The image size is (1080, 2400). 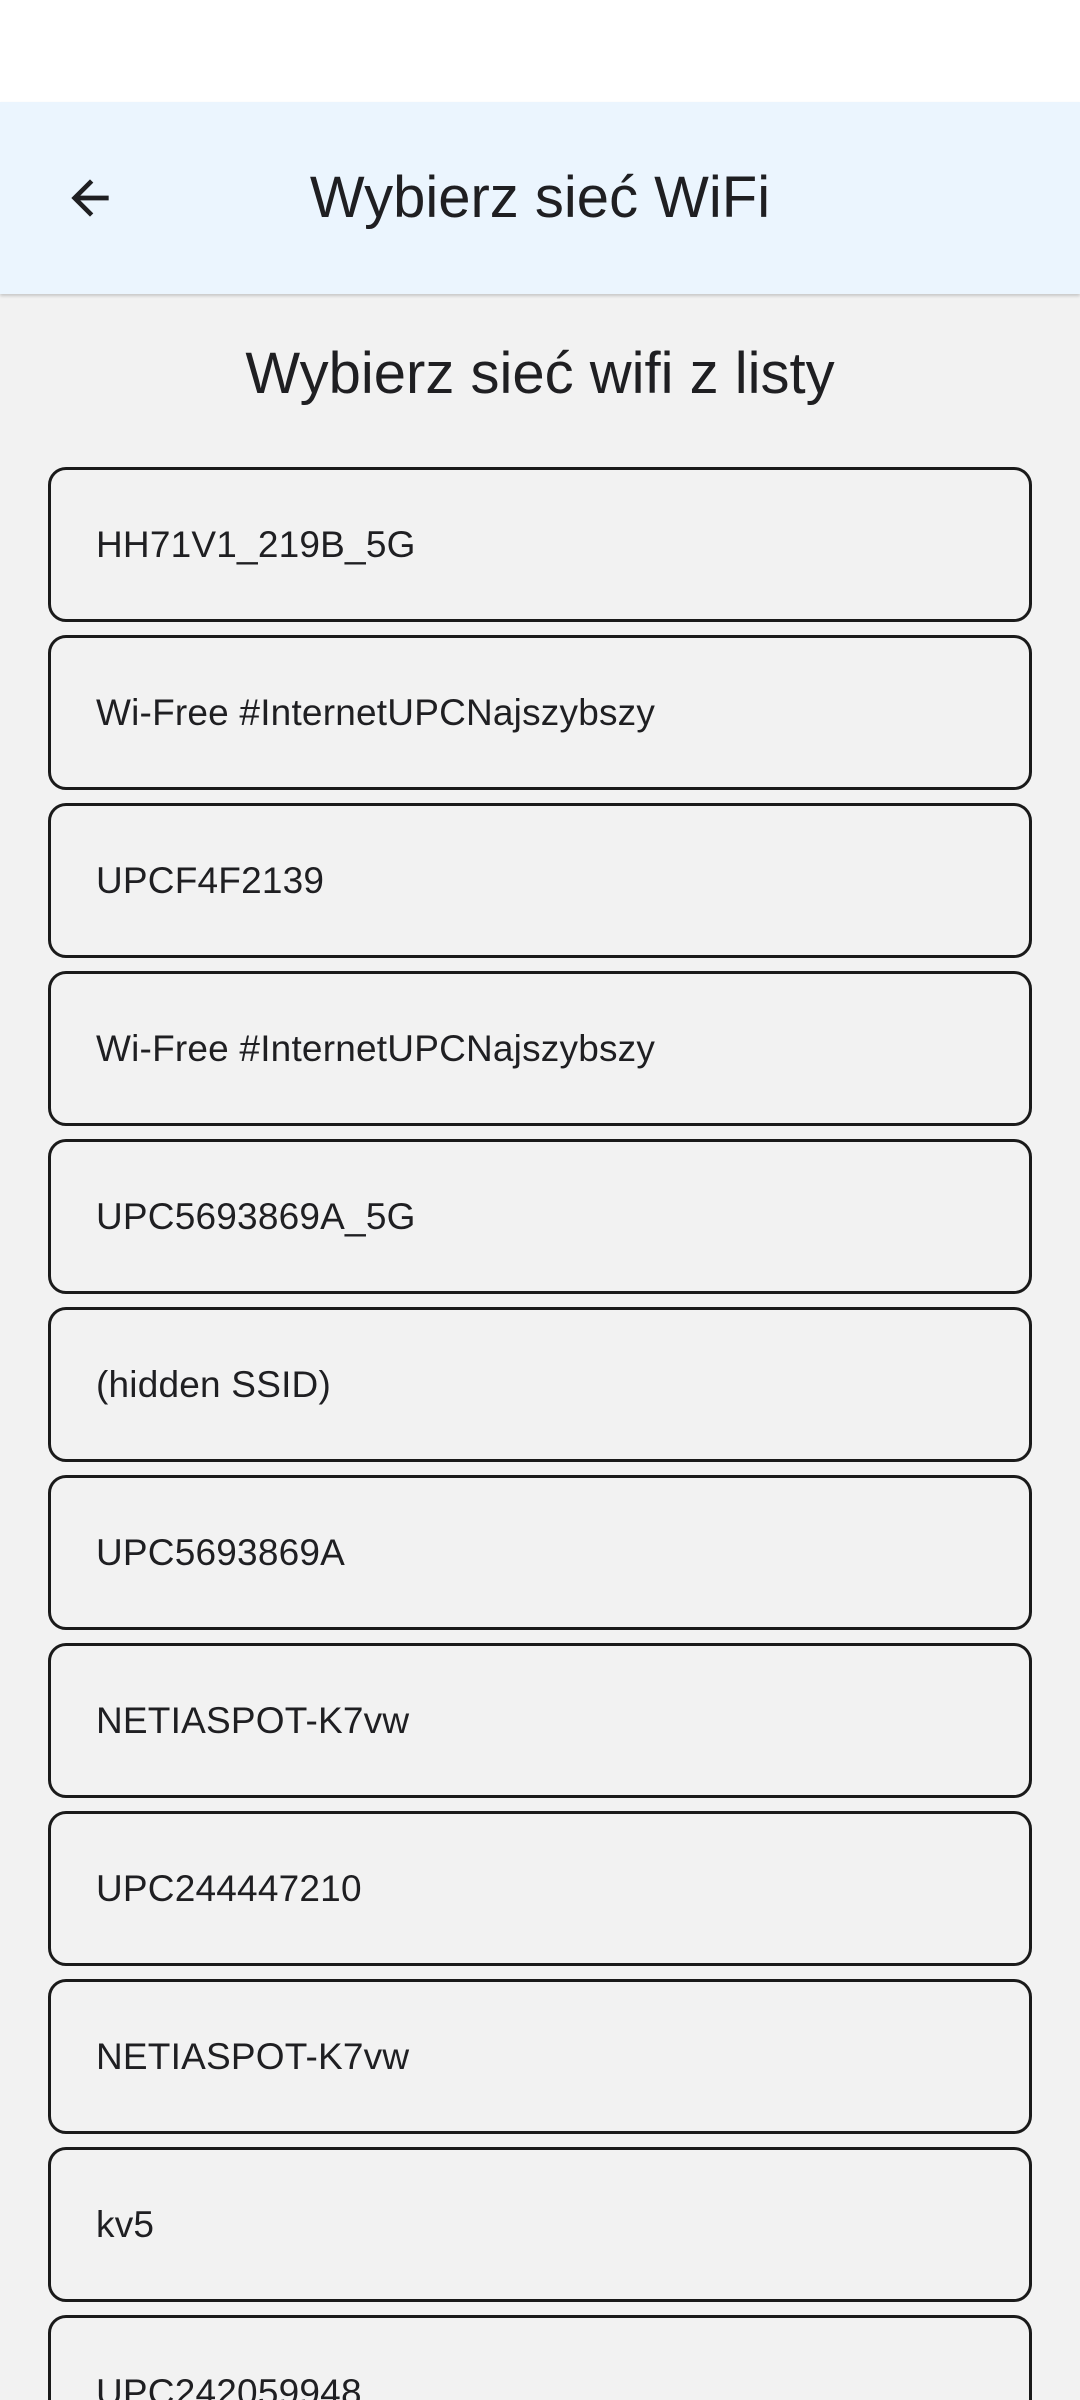 What do you see at coordinates (540, 2224) in the screenshot?
I see `wifi-network-item: kv5` at bounding box center [540, 2224].